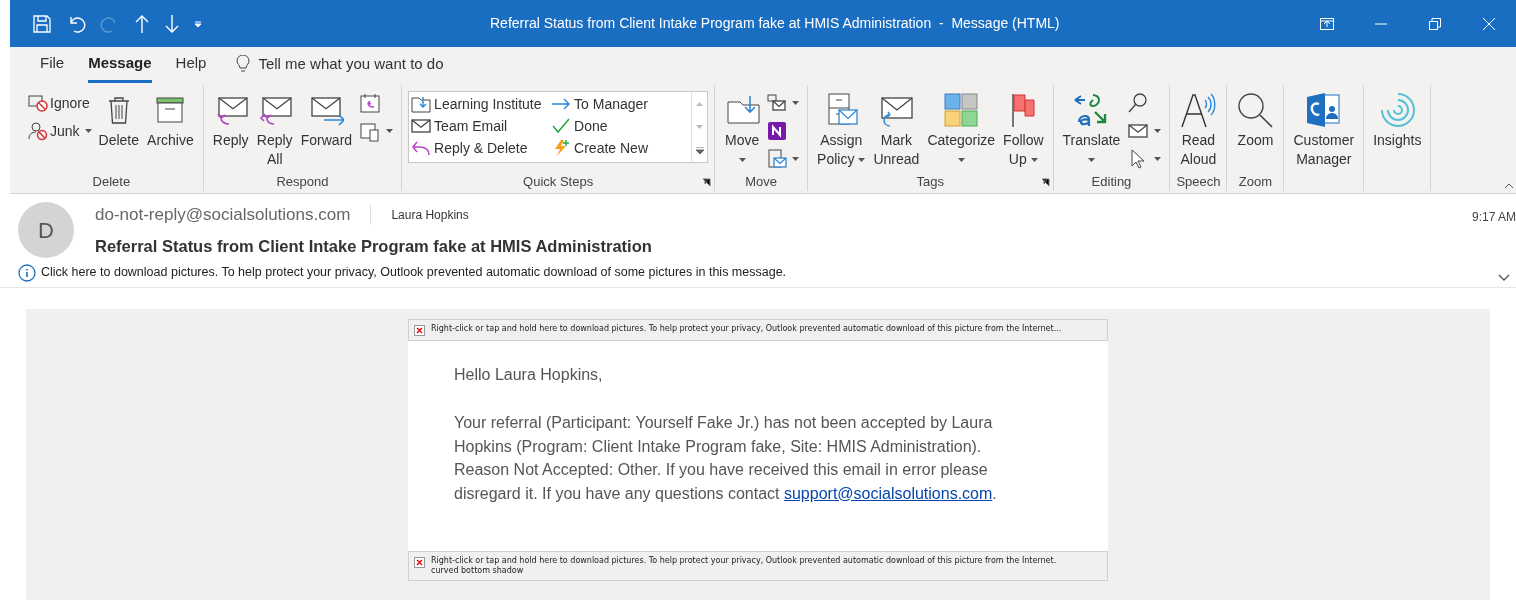 The width and height of the screenshot is (1516, 600). I want to click on reply-arrow-icon, so click(421, 148).